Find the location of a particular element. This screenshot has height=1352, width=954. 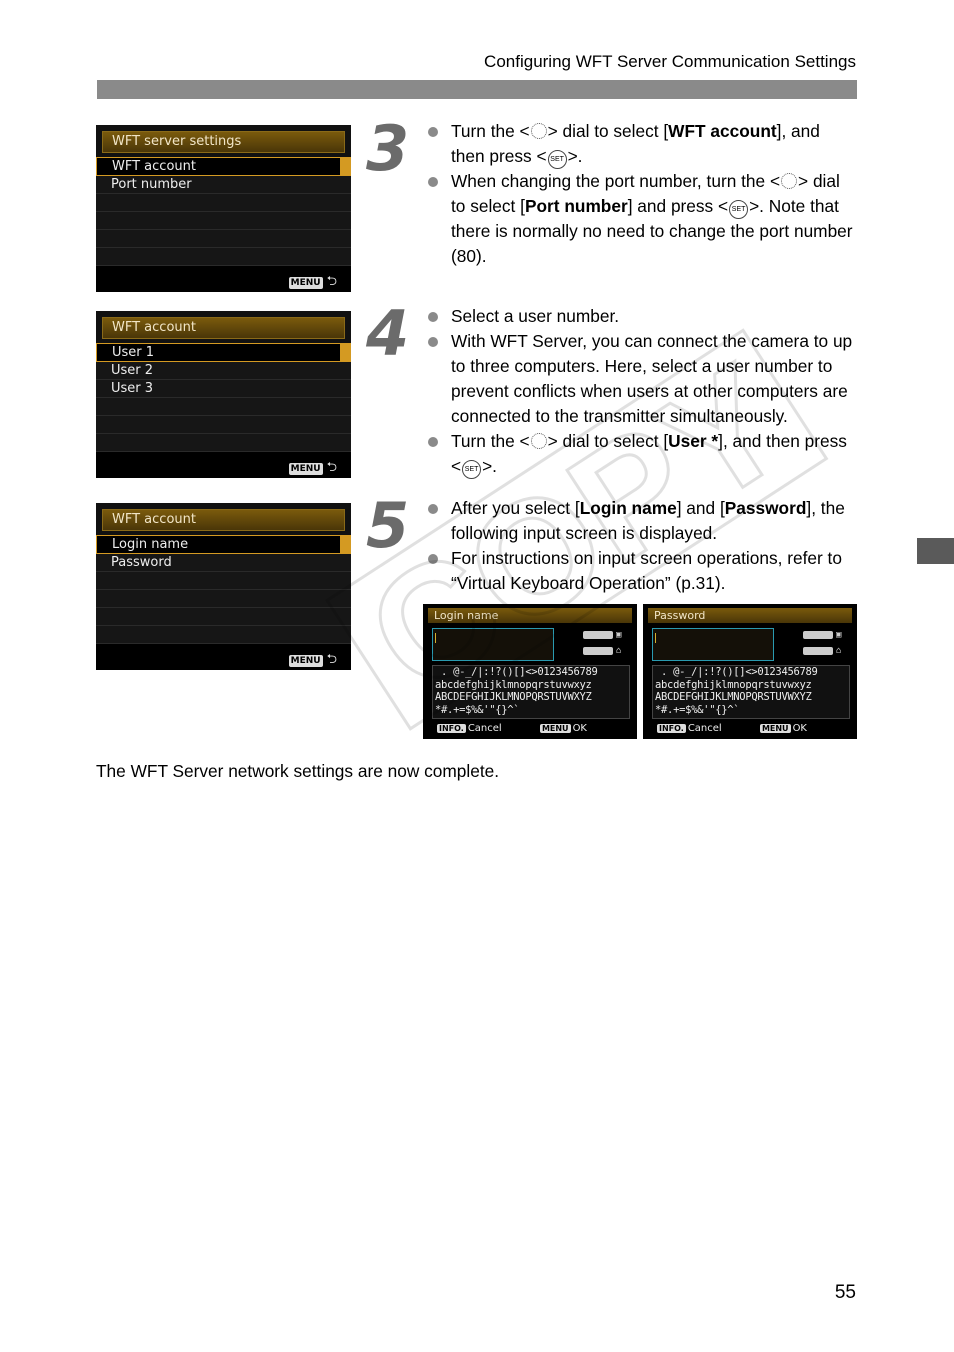

camera-menu-screen: WFT account User 1 User 2 User 3 MENU ⮌ is located at coordinates (223, 394).